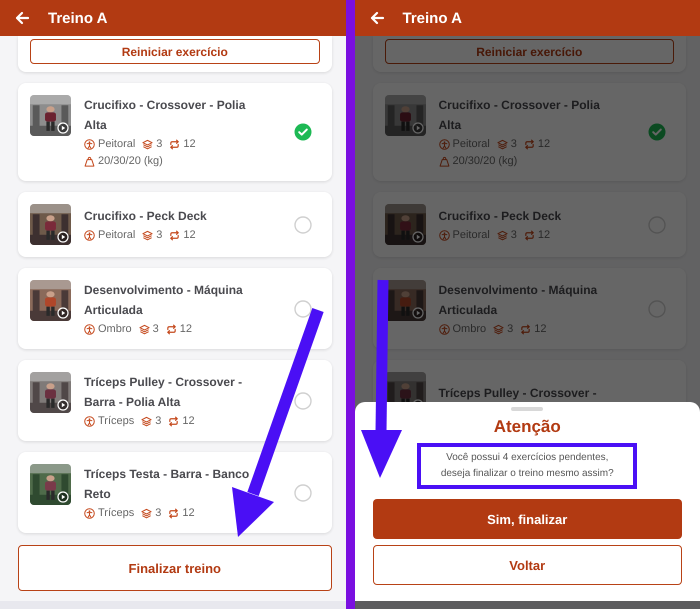 The width and height of the screenshot is (700, 609). Describe the element at coordinates (164, 392) in the screenshot. I see `exercise-name: Tríceps Pulley - Crossover - Barra - Polia Alta` at that location.